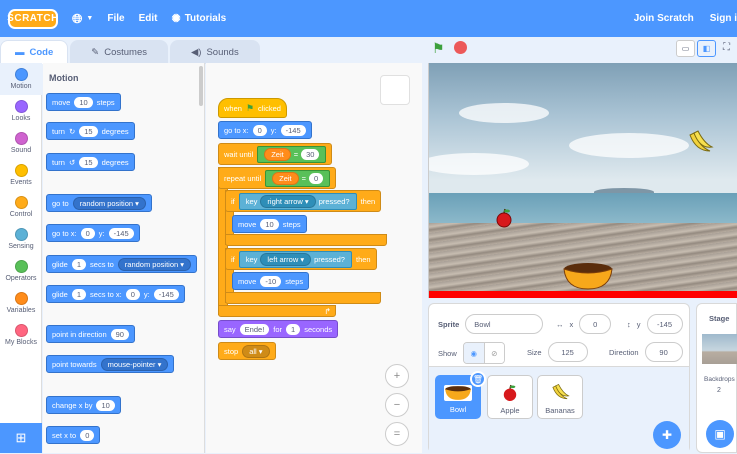 The height and width of the screenshot is (454, 737). What do you see at coordinates (595, 324) in the screenshot?
I see `x-position-input: 0` at bounding box center [595, 324].